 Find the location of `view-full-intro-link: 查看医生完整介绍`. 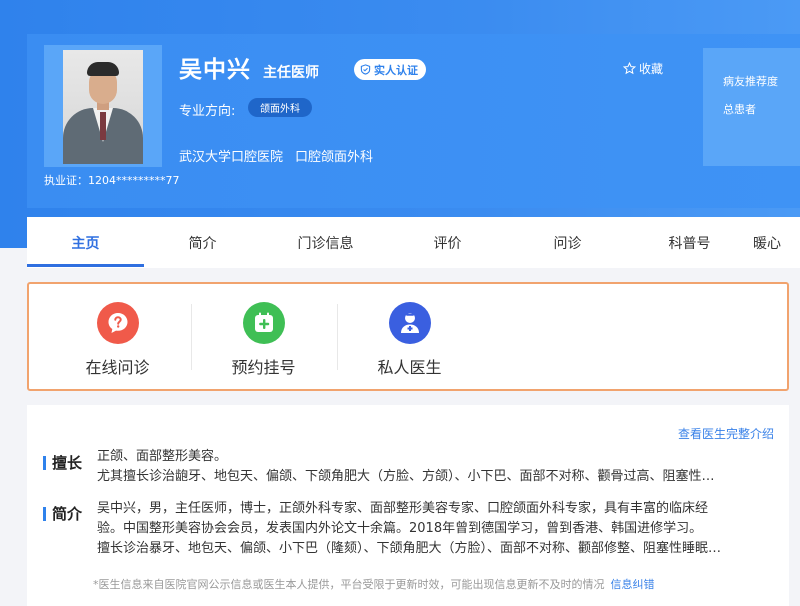

view-full-intro-link: 查看医生完整介绍 is located at coordinates (726, 433).